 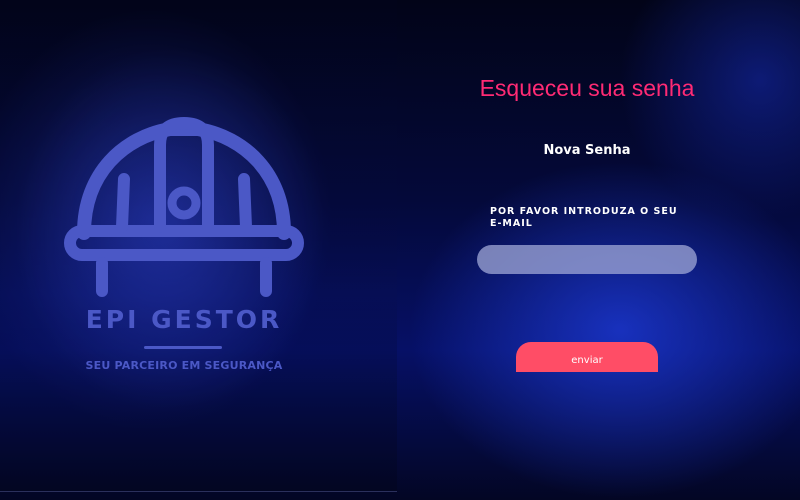 I want to click on brand-name: EPI GESTOR, so click(x=184, y=319).